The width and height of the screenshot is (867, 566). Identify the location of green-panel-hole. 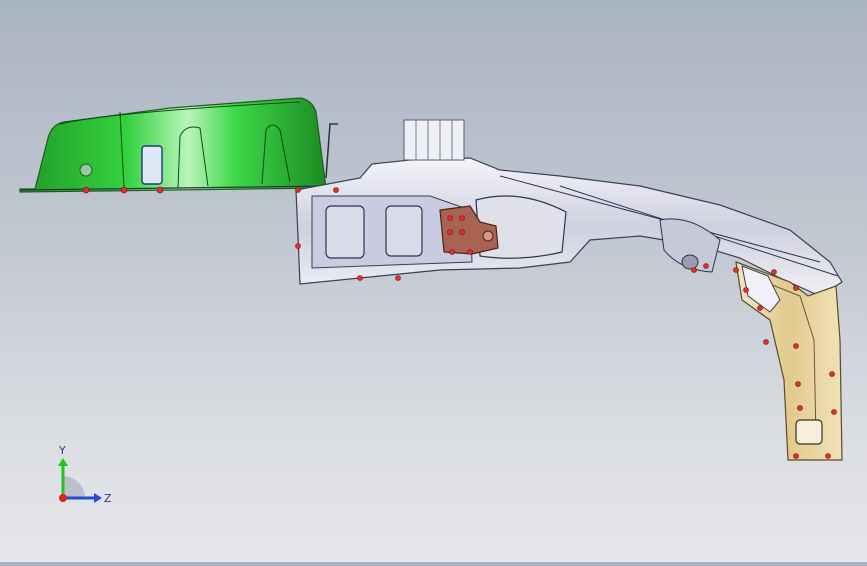
(86, 170).